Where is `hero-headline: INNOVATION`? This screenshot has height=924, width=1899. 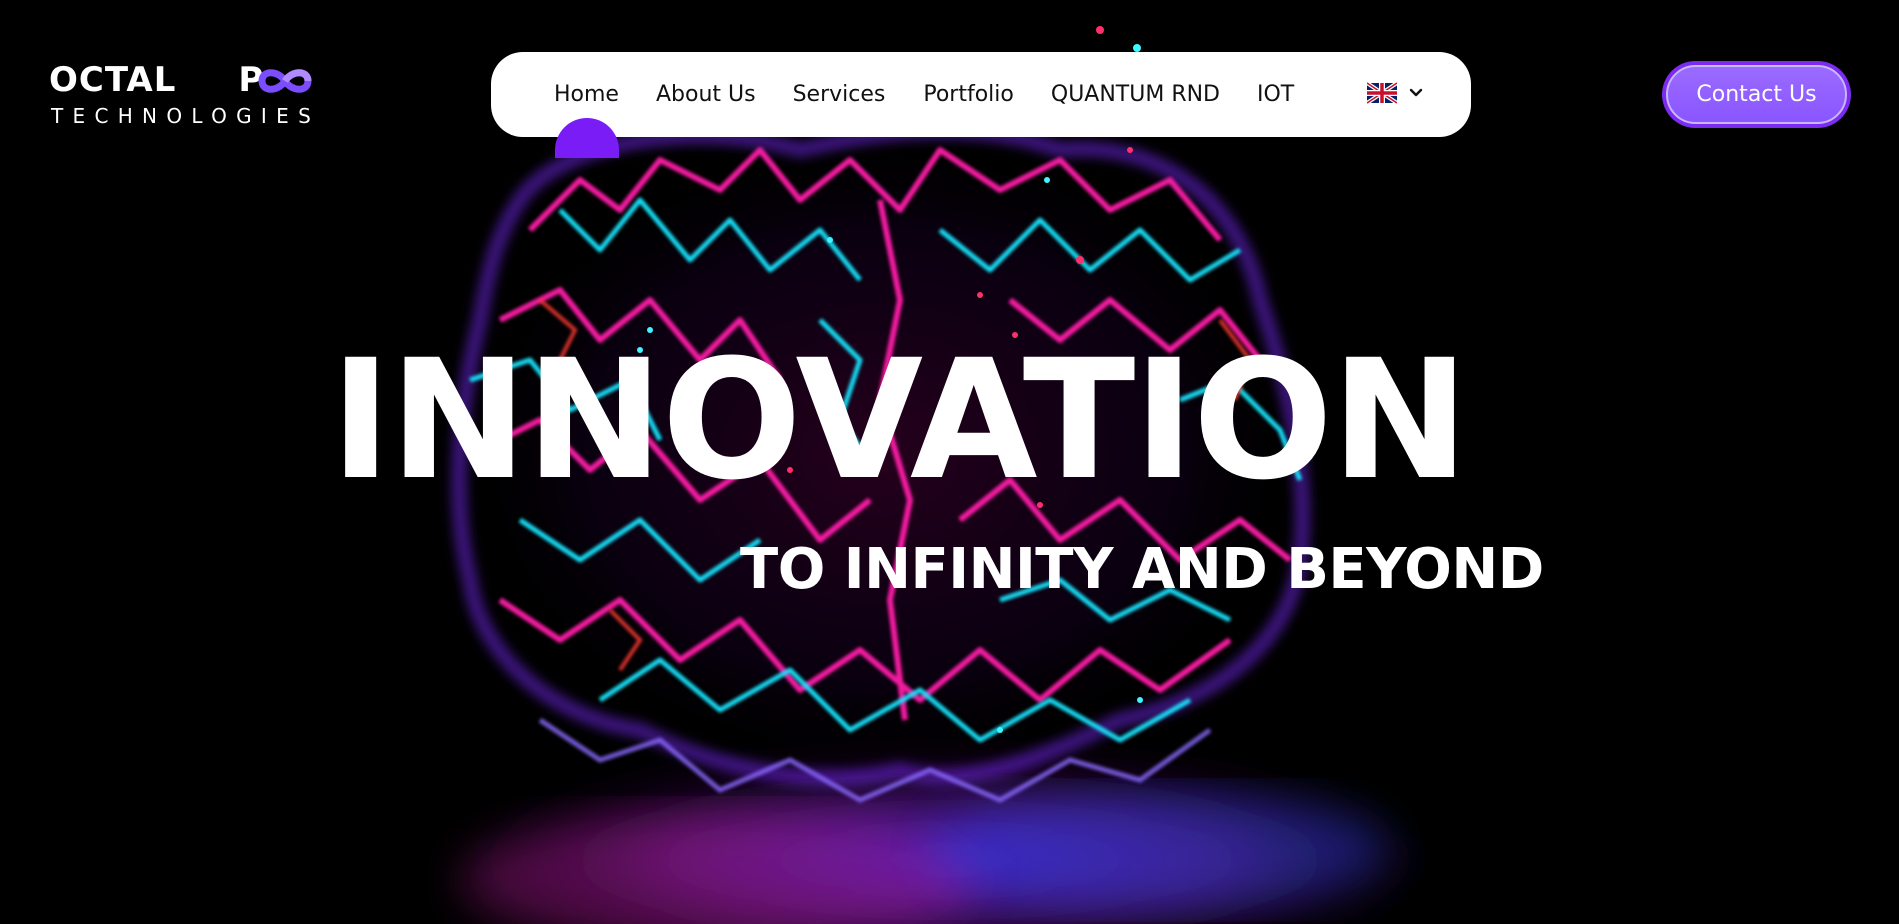 hero-headline: INNOVATION is located at coordinates (899, 420).